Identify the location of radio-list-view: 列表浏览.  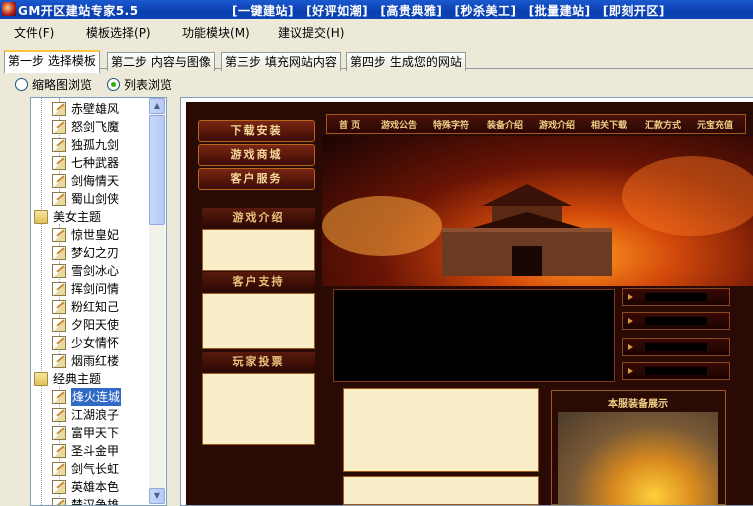
(139, 84).